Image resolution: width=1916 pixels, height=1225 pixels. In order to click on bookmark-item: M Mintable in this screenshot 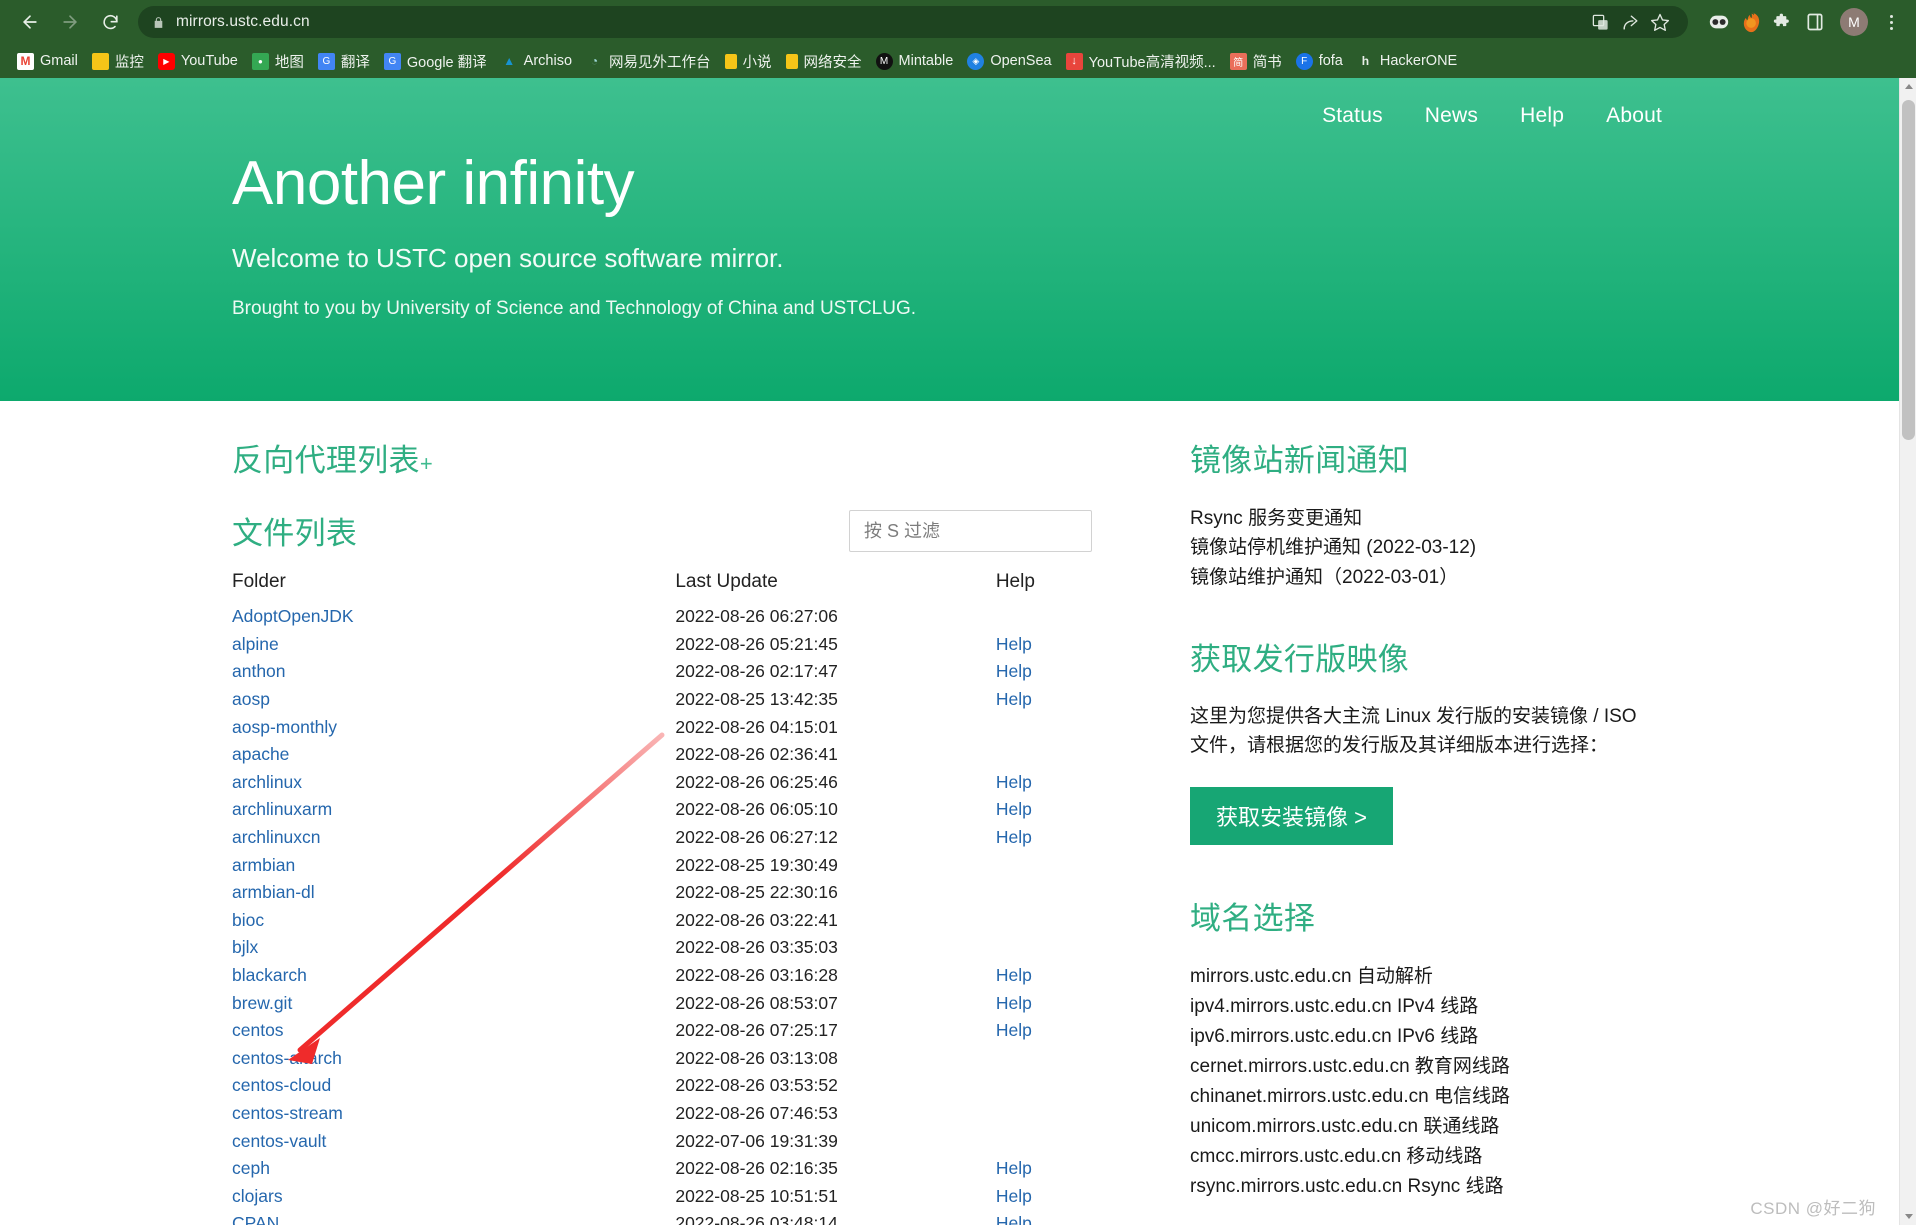, I will do `click(915, 61)`.